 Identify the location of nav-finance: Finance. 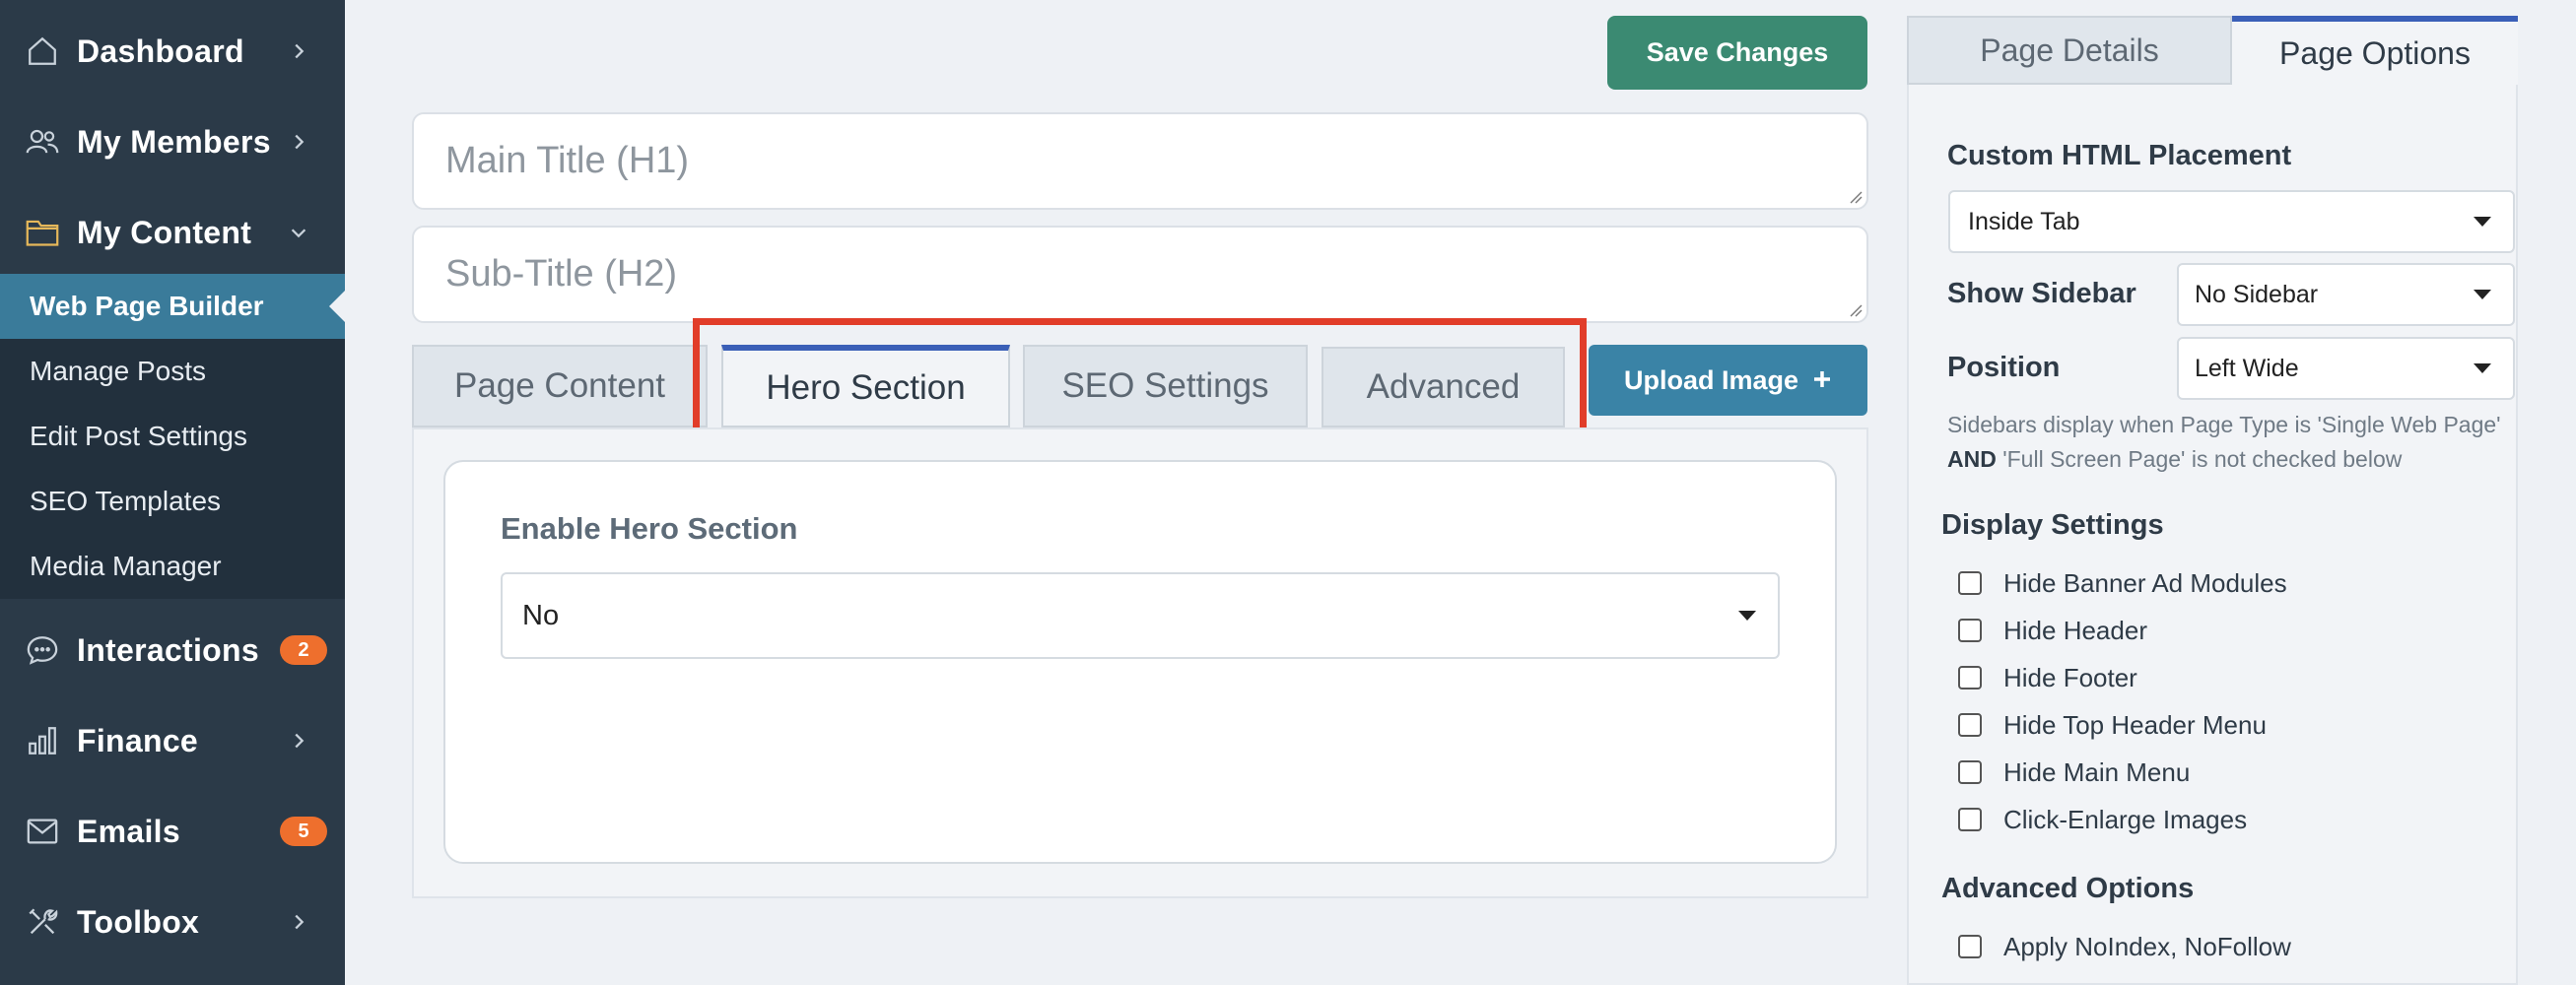
(172, 740).